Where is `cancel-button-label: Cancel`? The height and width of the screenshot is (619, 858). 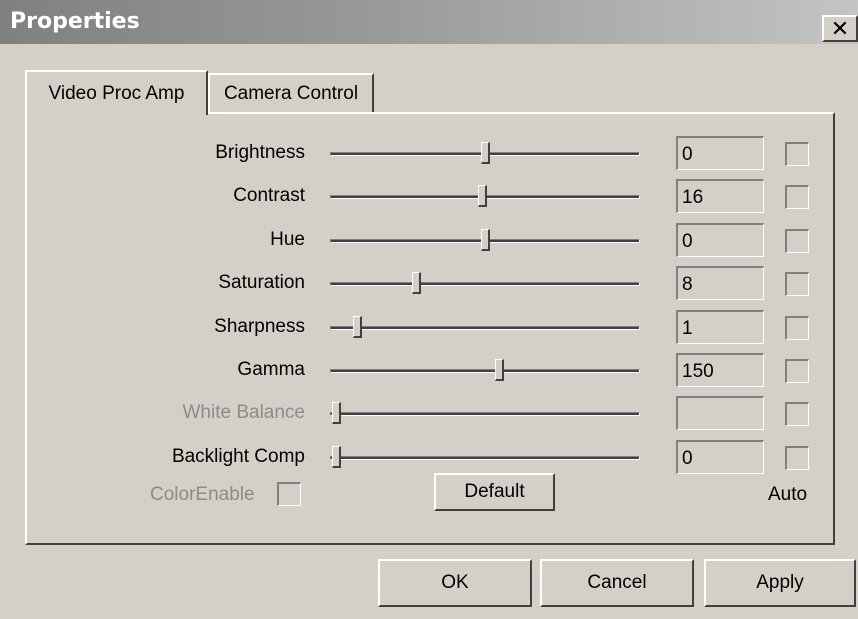
cancel-button-label: Cancel is located at coordinates (617, 582).